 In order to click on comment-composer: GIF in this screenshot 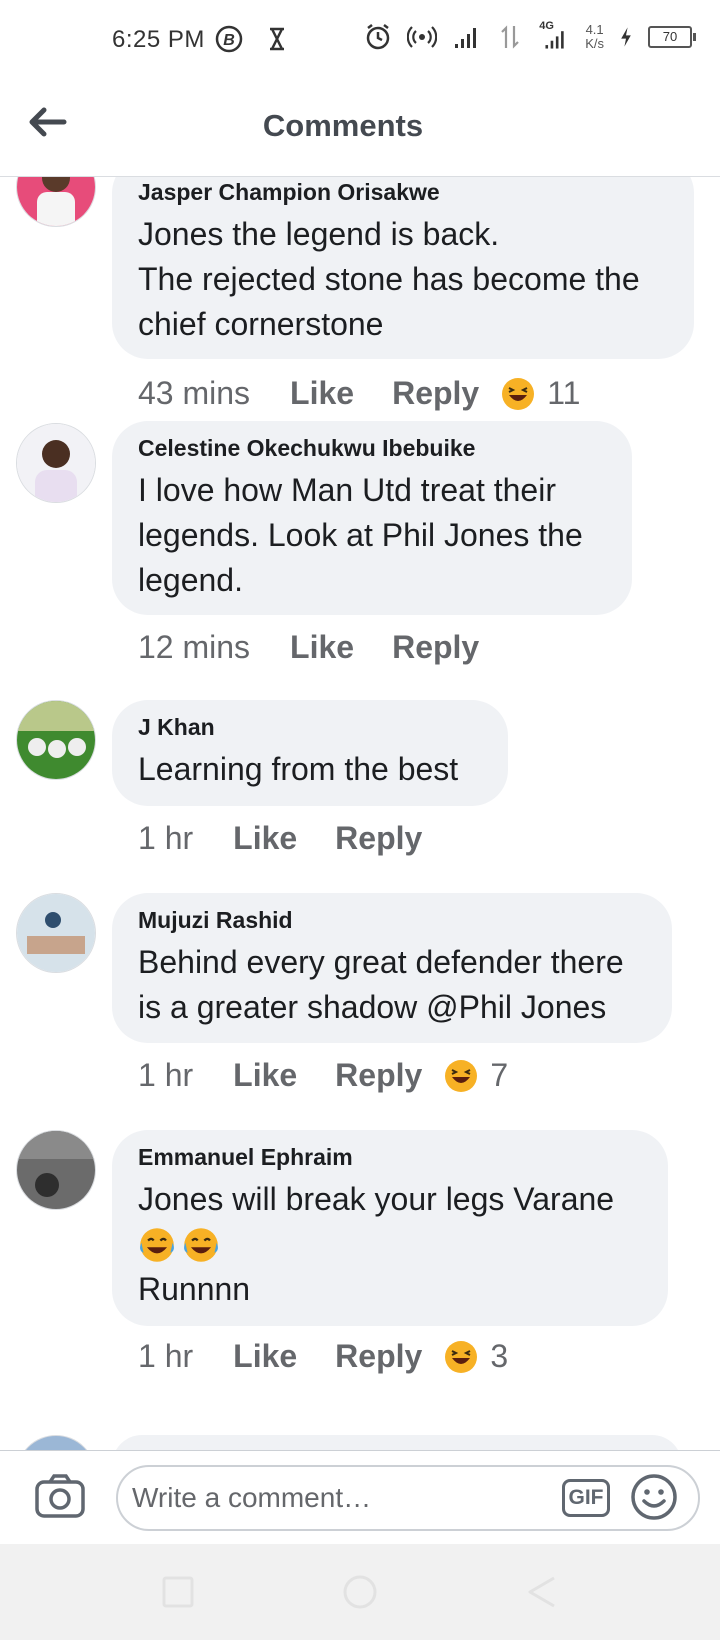, I will do `click(360, 1497)`.